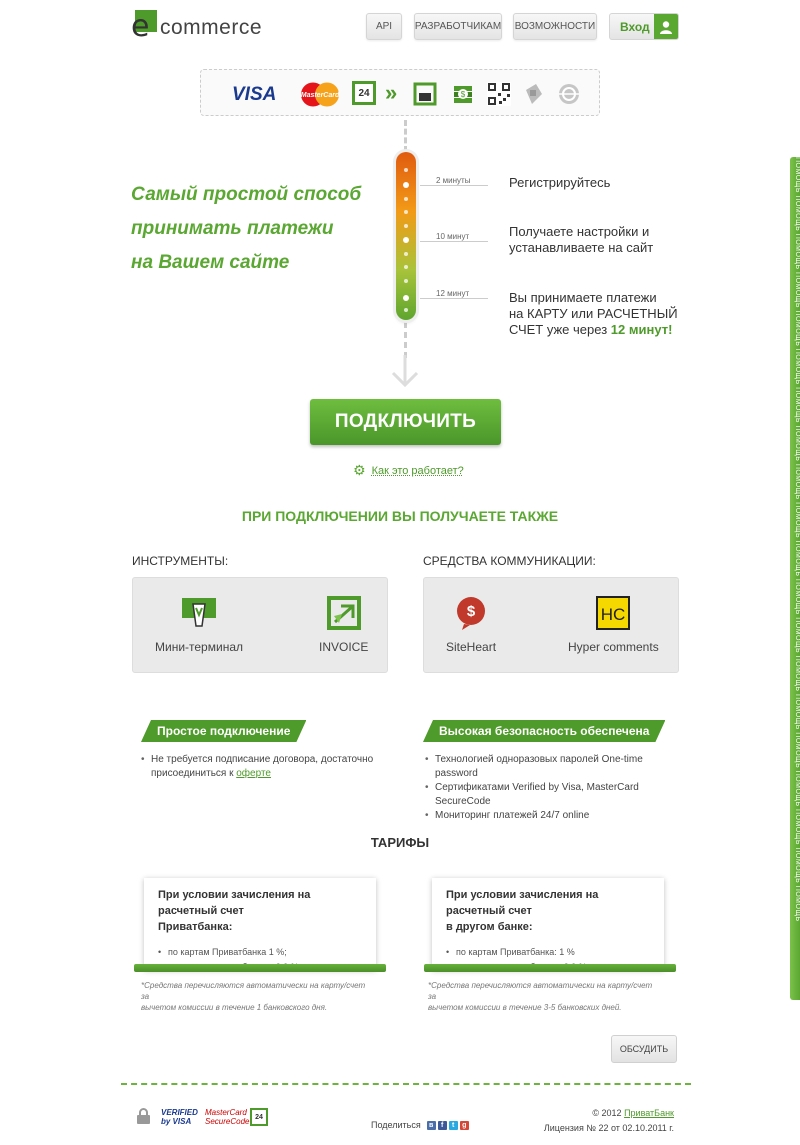 Image resolution: width=800 pixels, height=1145 pixels. I want to click on nav-api-button: API, so click(384, 26).